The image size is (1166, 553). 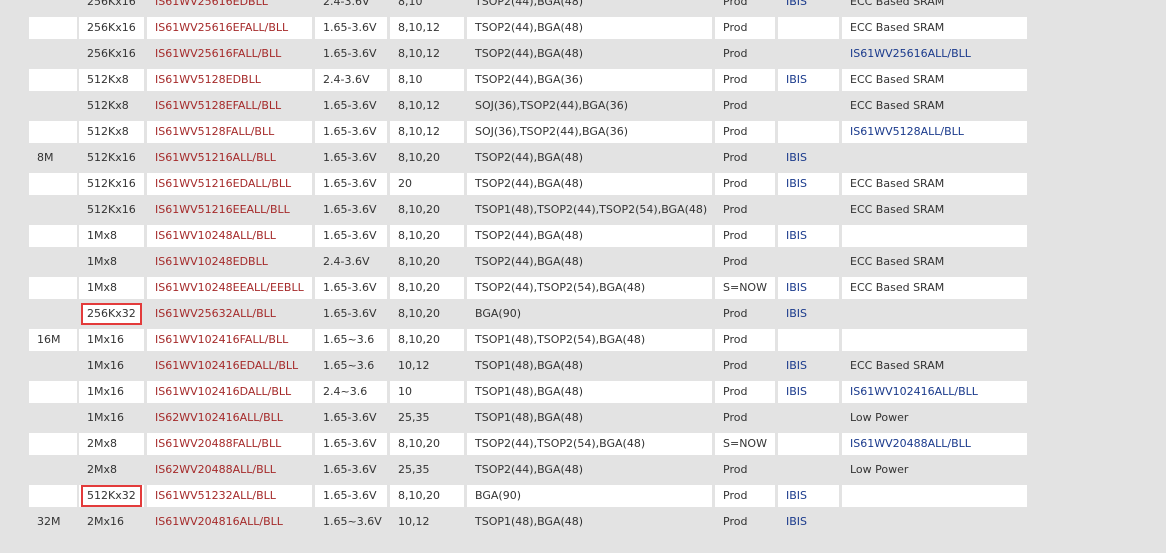 What do you see at coordinates (229, 6) in the screenshot?
I see `part-number-link: IS61WV25616EDBLL` at bounding box center [229, 6].